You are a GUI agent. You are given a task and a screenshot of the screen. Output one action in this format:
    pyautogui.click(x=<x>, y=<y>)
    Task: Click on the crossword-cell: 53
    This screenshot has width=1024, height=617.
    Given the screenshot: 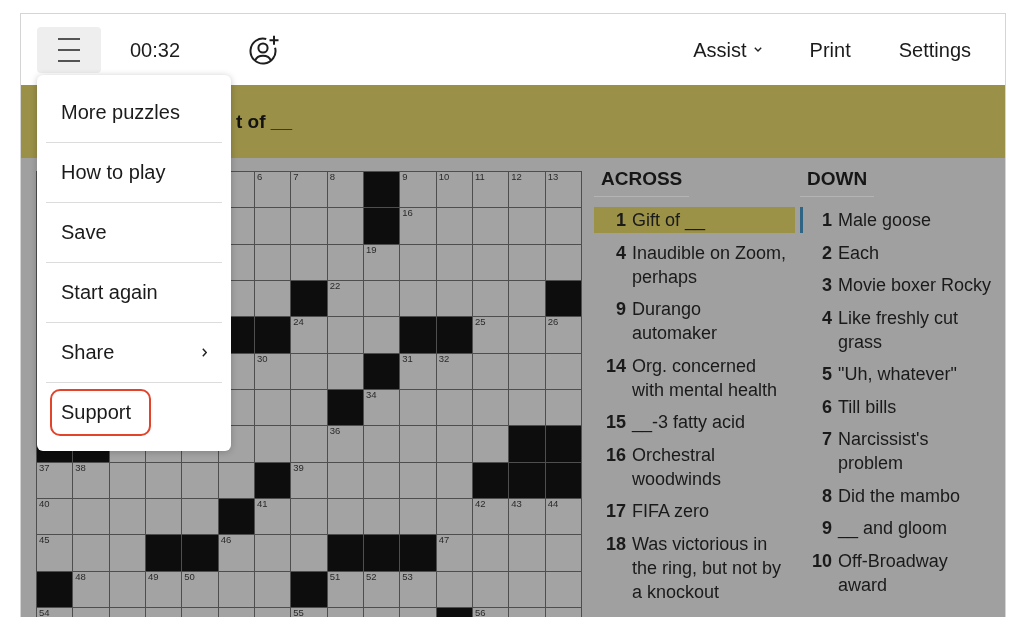 What is the action you would take?
    pyautogui.click(x=418, y=589)
    